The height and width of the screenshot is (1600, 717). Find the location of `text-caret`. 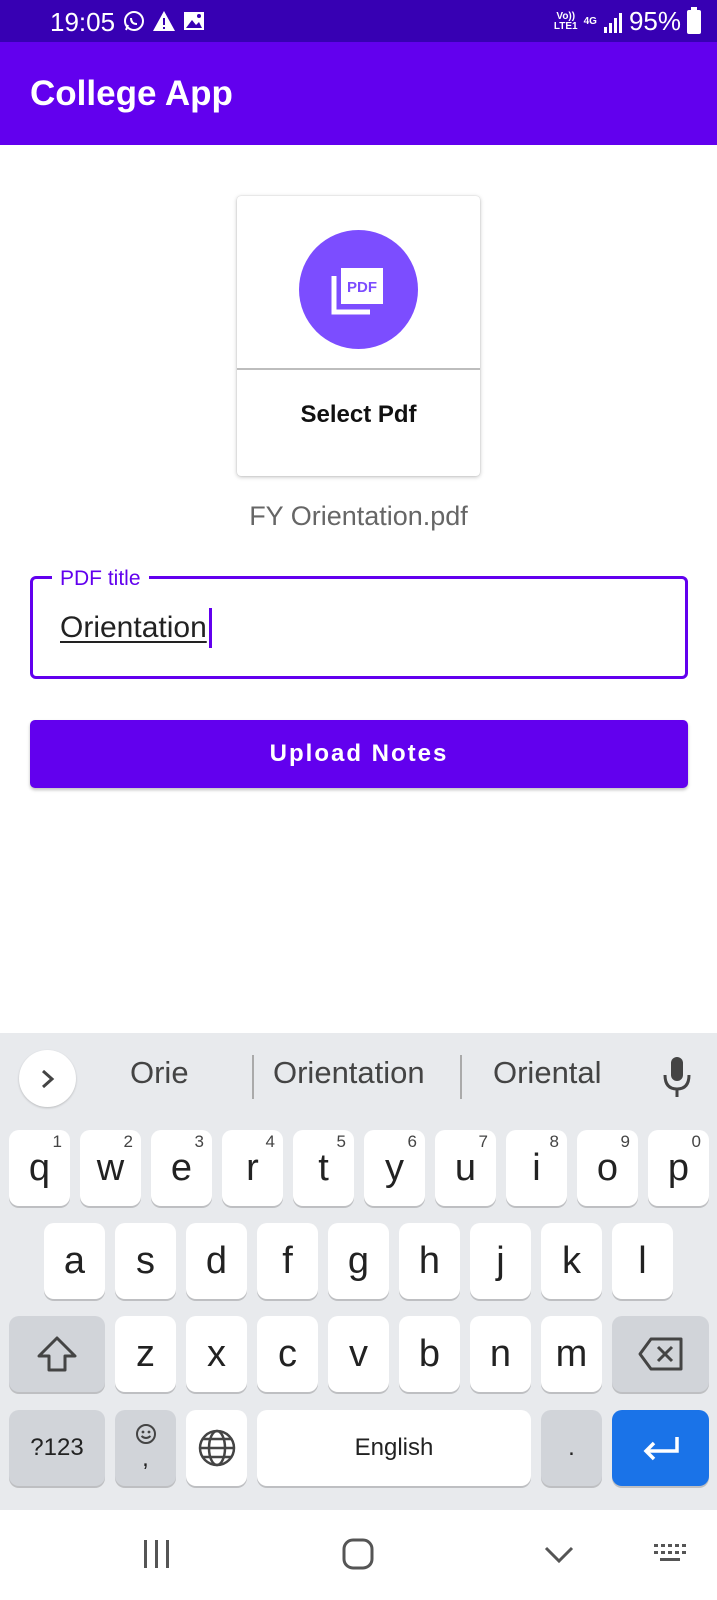

text-caret is located at coordinates (210, 628).